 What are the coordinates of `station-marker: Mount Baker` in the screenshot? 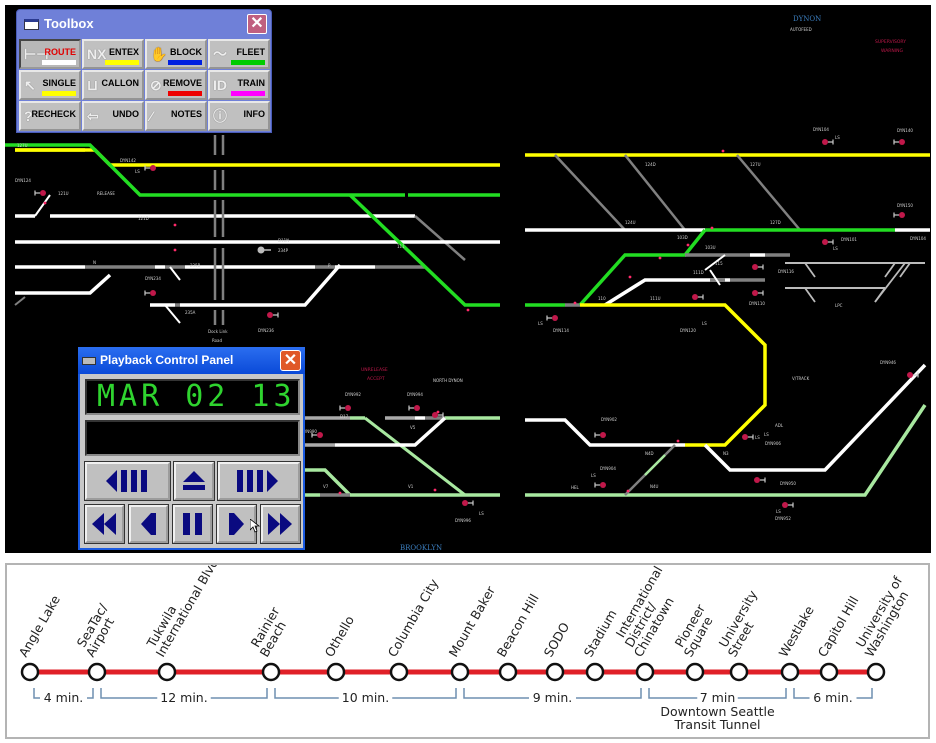 It's located at (472, 632).